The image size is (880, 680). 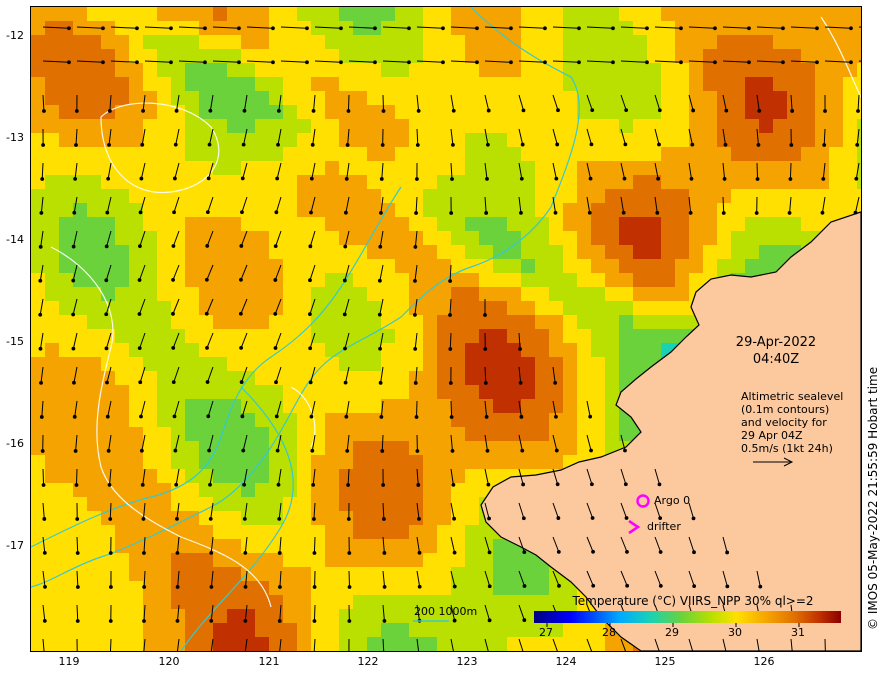 I want to click on y-tick-label: -16, so click(x=15, y=443).